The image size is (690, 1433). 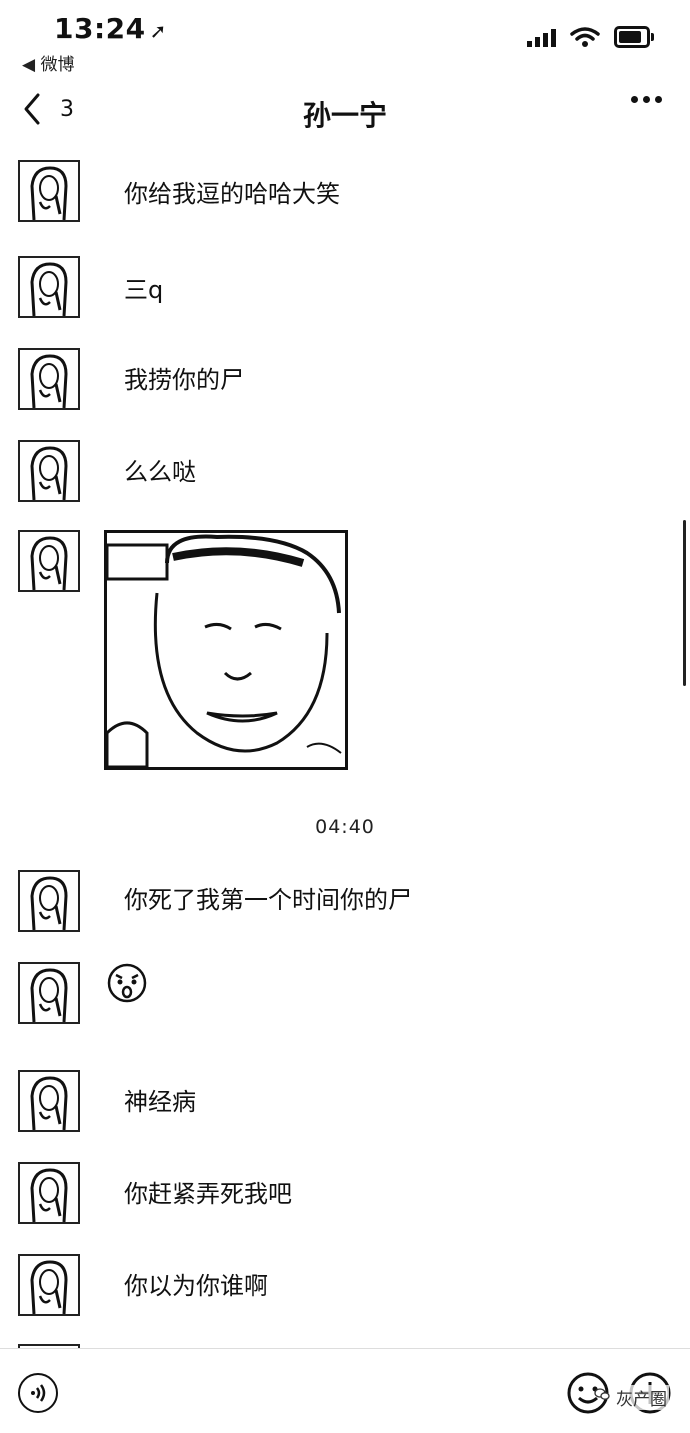 I want to click on message-text: 你赶紧弄死我吧, so click(x=208, y=1194).